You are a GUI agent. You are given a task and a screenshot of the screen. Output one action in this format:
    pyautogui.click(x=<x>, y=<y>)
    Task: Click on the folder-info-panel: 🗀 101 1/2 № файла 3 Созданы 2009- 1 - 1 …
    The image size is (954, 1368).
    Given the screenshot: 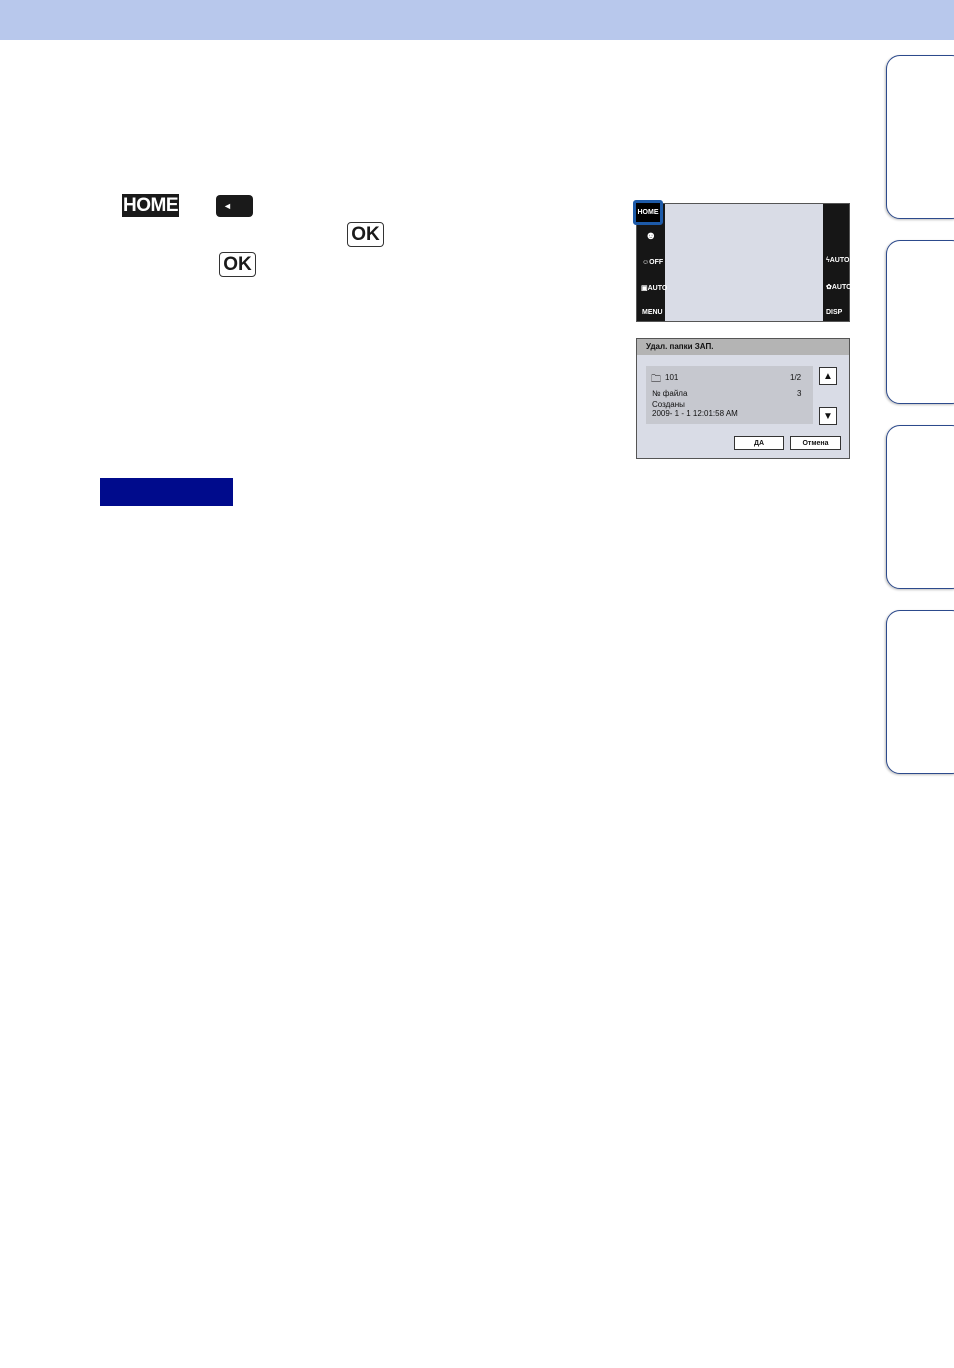 What is the action you would take?
    pyautogui.click(x=729, y=395)
    